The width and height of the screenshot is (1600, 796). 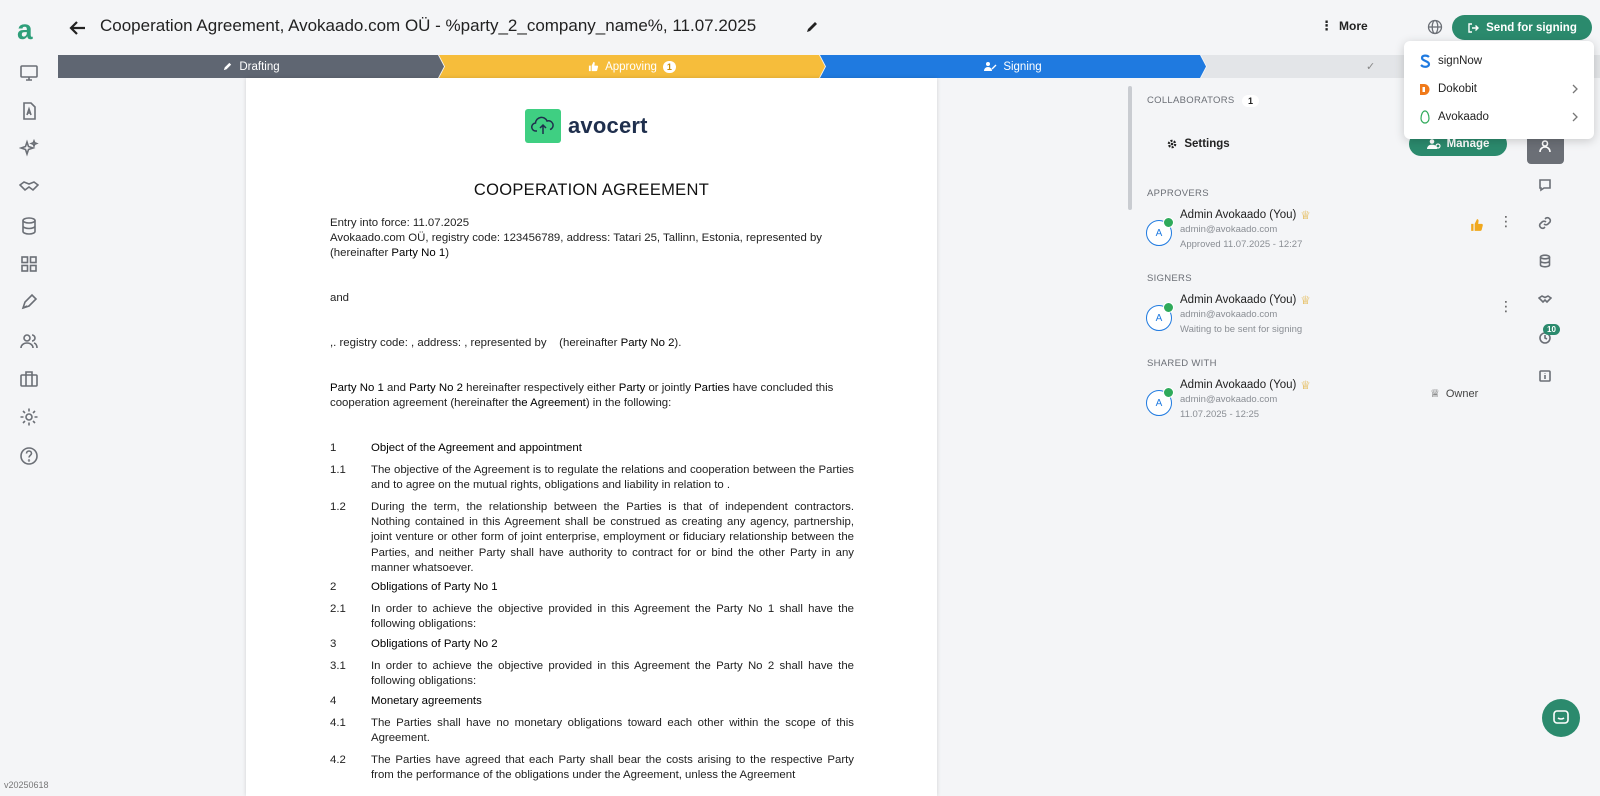 I want to click on cloud-upload-icon, so click(x=543, y=126).